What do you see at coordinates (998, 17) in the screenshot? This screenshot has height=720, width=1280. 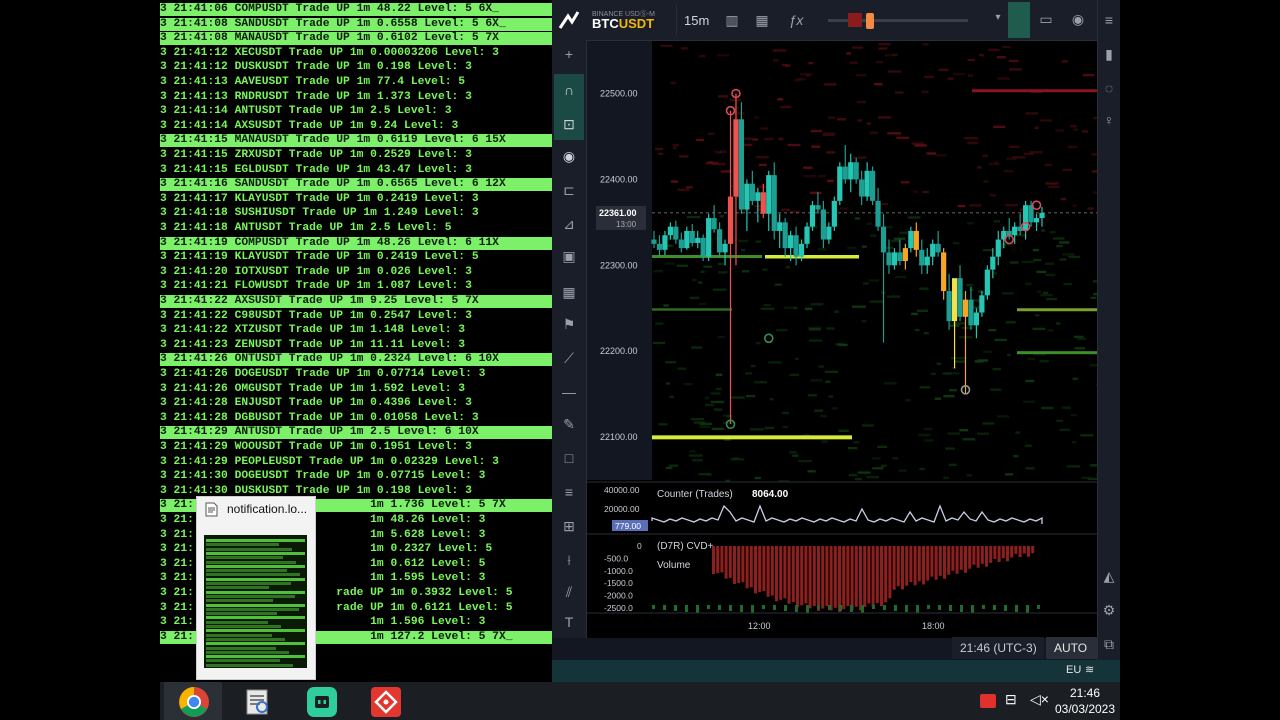 I see `chevron-down-icon: ▾` at bounding box center [998, 17].